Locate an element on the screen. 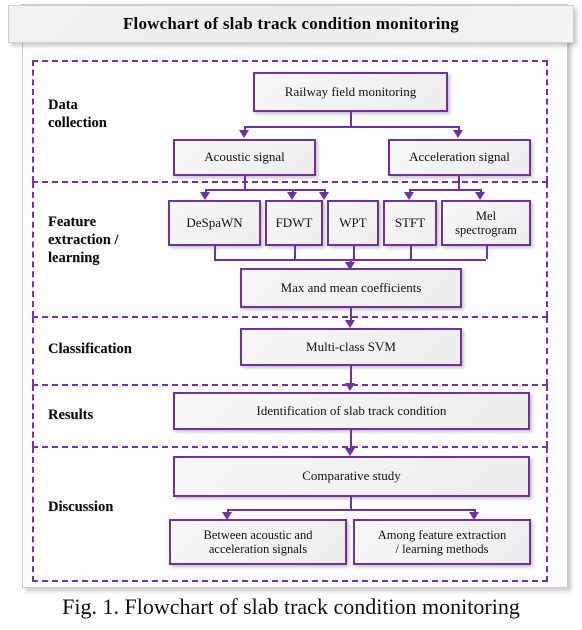  stage-label-results: Results is located at coordinates (71, 415).